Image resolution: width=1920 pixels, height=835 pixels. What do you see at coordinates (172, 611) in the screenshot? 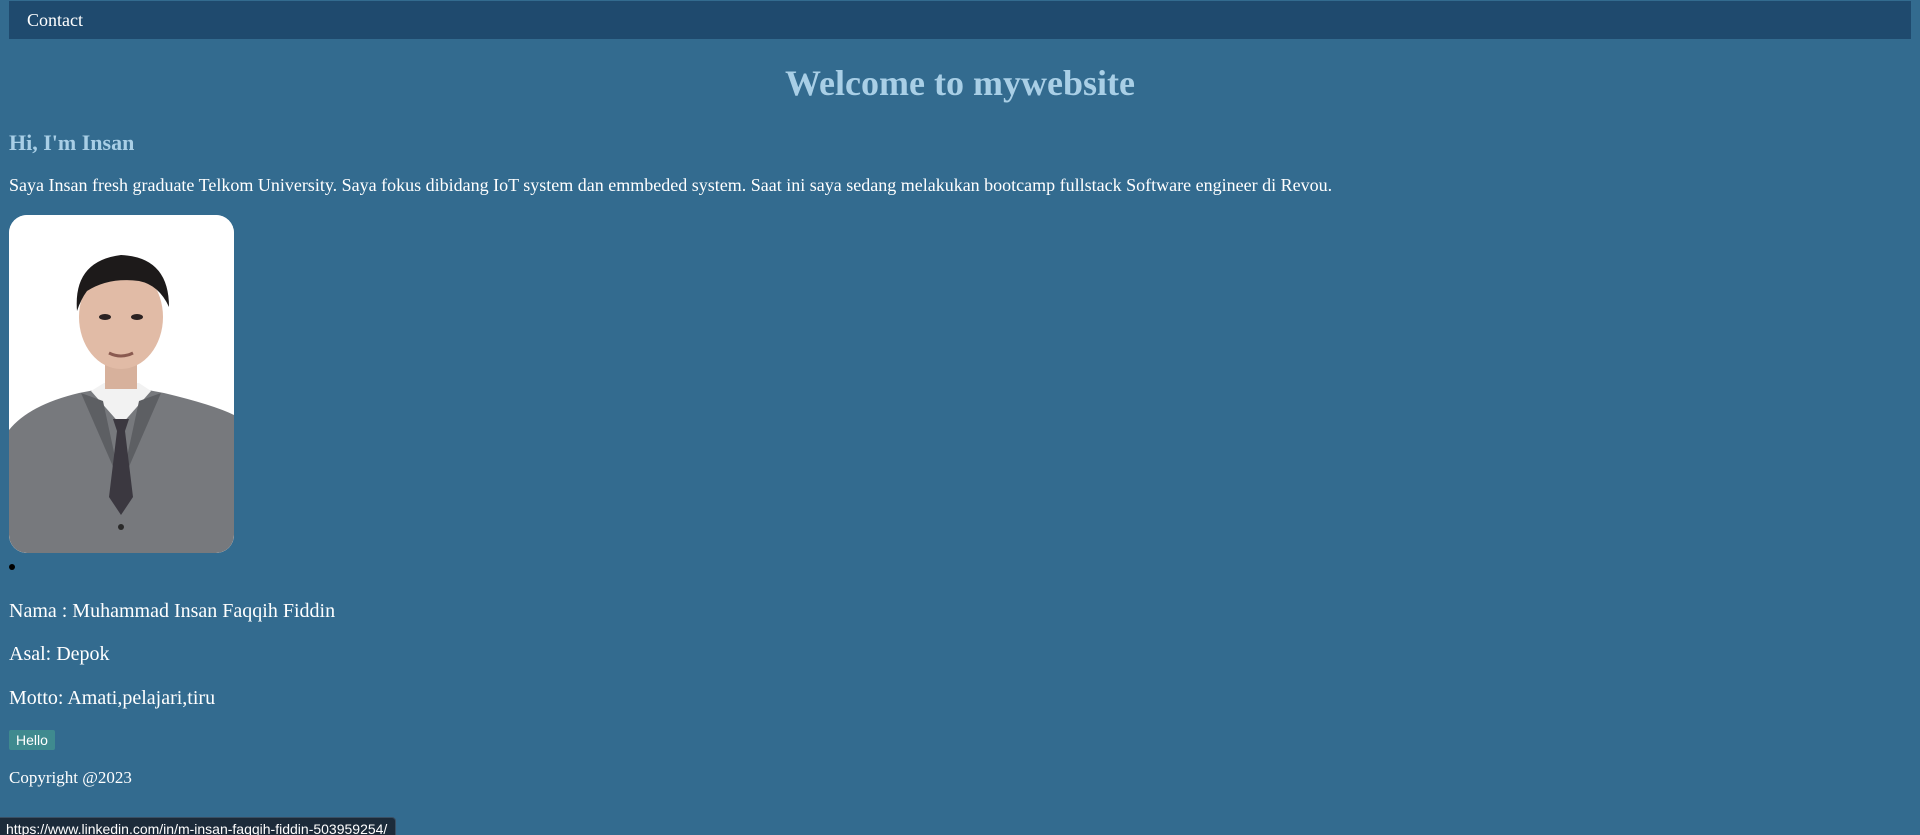
I see `profile-name: Nama : Muhammad Insan Faqqih Fiddin` at bounding box center [172, 611].